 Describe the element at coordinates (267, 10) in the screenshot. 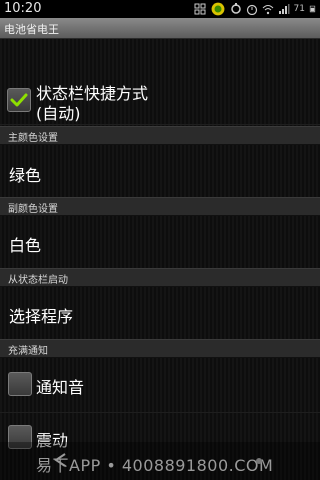

I see `wifi-icon` at that location.